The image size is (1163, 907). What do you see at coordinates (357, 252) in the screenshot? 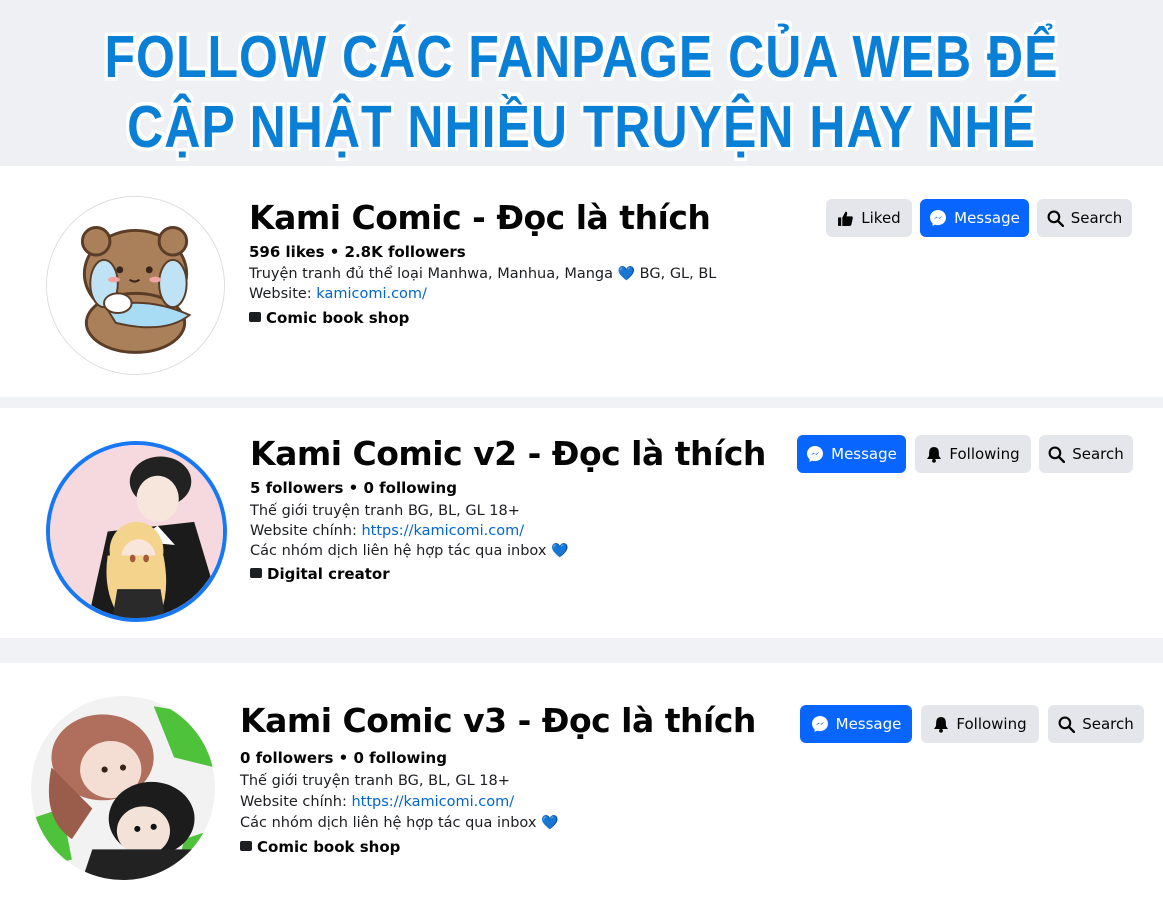
I see `page-stats: 596 likes • 2.8K followers` at bounding box center [357, 252].